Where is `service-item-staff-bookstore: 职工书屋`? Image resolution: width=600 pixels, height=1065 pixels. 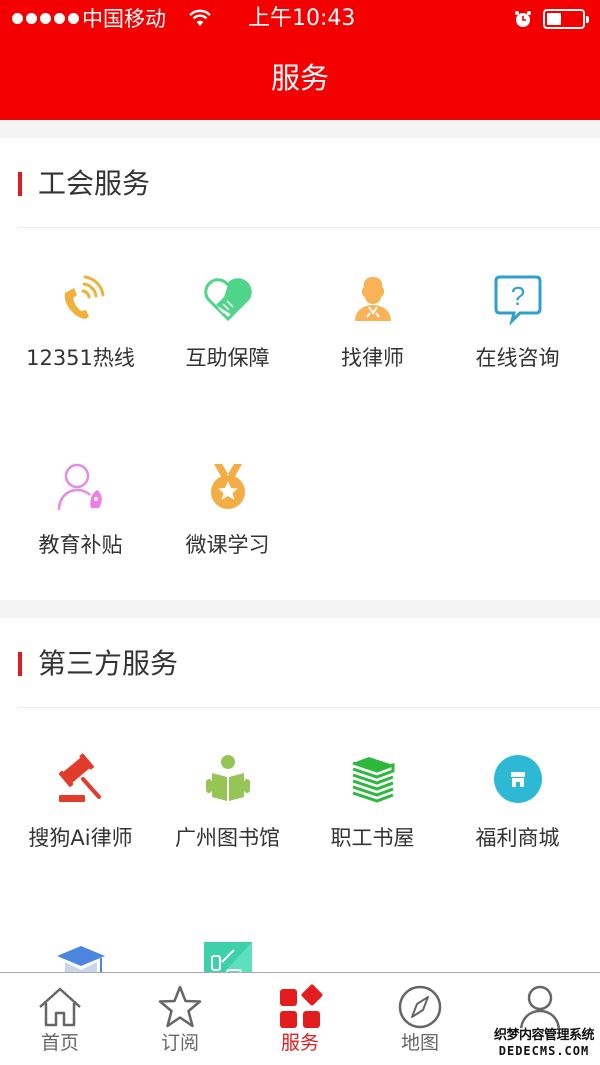
service-item-staff-bookstore: 职工书屋 is located at coordinates (372, 818).